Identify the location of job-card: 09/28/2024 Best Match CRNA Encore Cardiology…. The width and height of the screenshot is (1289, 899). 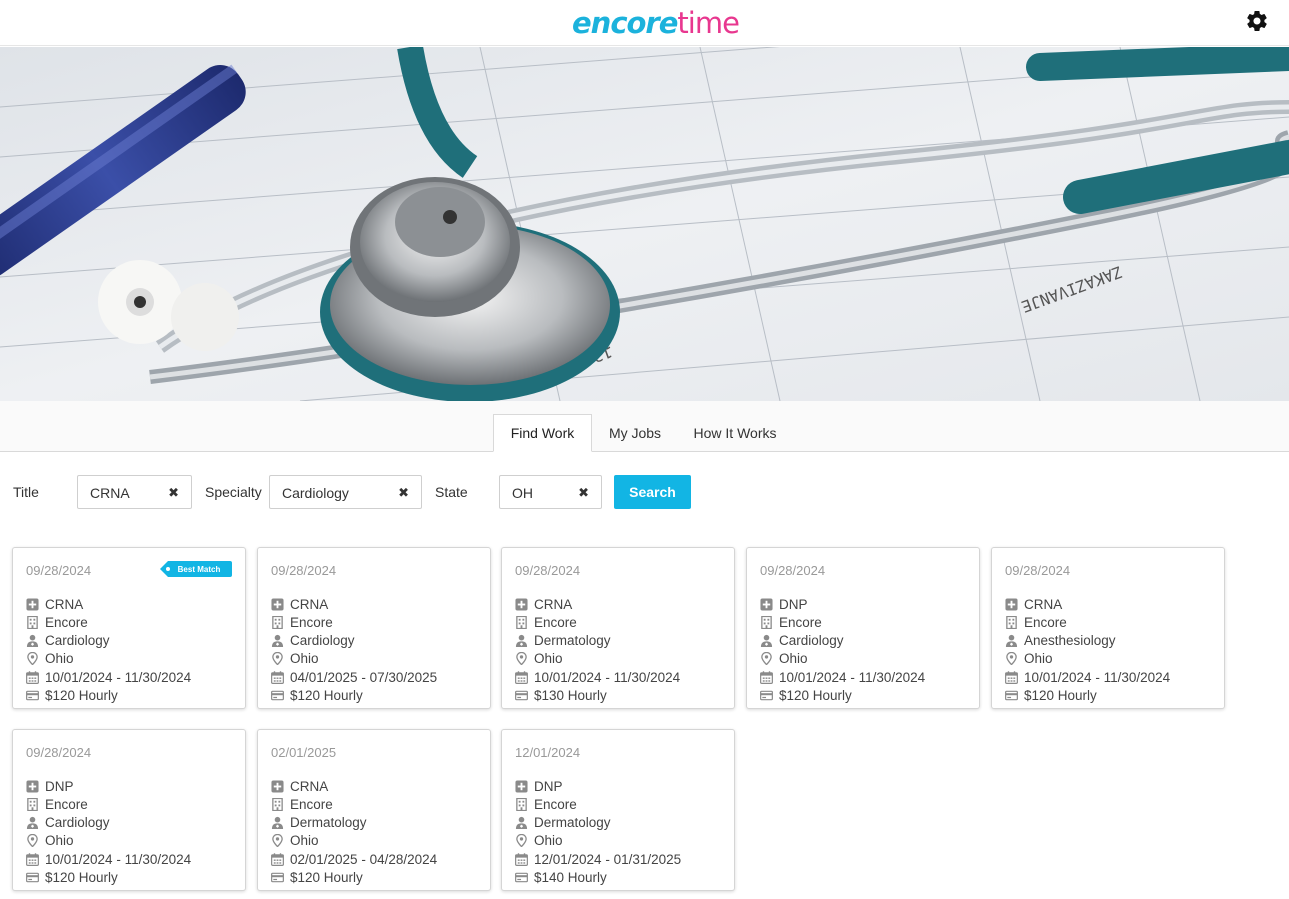
(129, 628).